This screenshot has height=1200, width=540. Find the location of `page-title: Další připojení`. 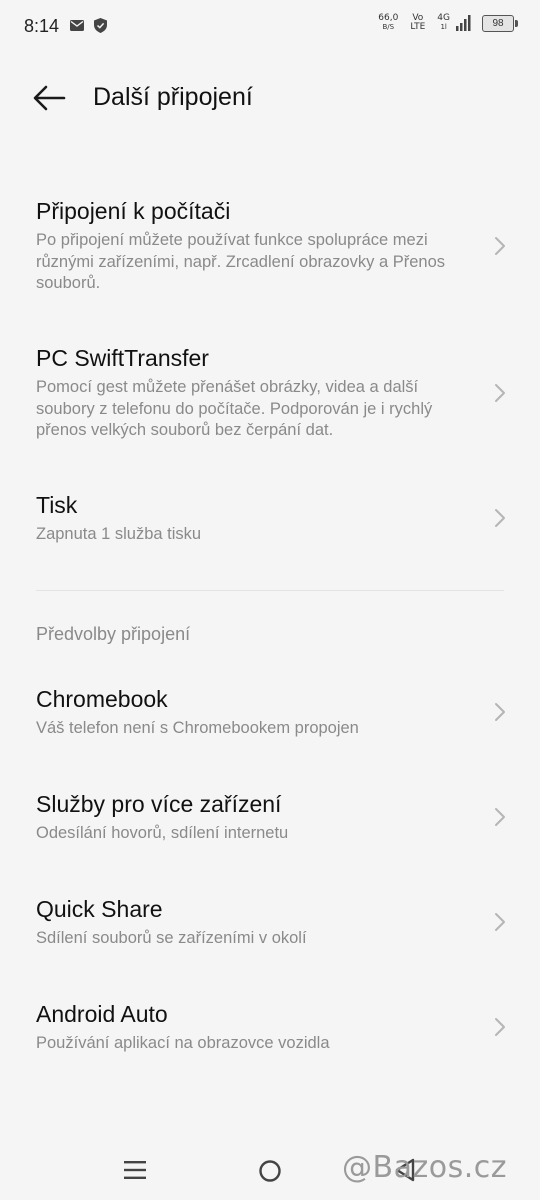

page-title: Další připojení is located at coordinates (173, 97).